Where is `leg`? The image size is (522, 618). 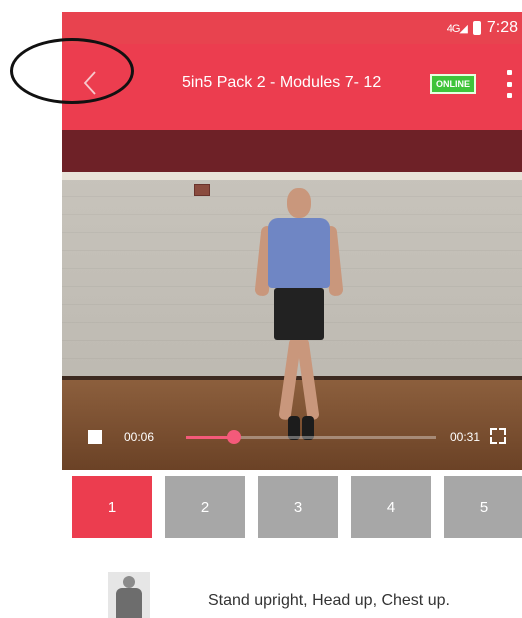 leg is located at coordinates (308, 379).